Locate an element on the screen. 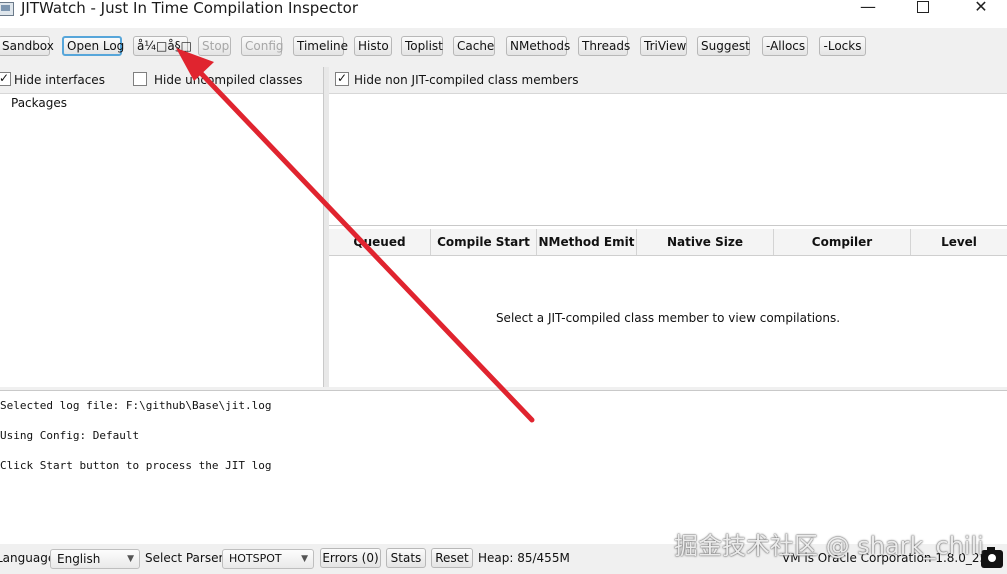 This screenshot has width=1007, height=574. hide-non-jit-checkbox: ✓ is located at coordinates (342, 79).